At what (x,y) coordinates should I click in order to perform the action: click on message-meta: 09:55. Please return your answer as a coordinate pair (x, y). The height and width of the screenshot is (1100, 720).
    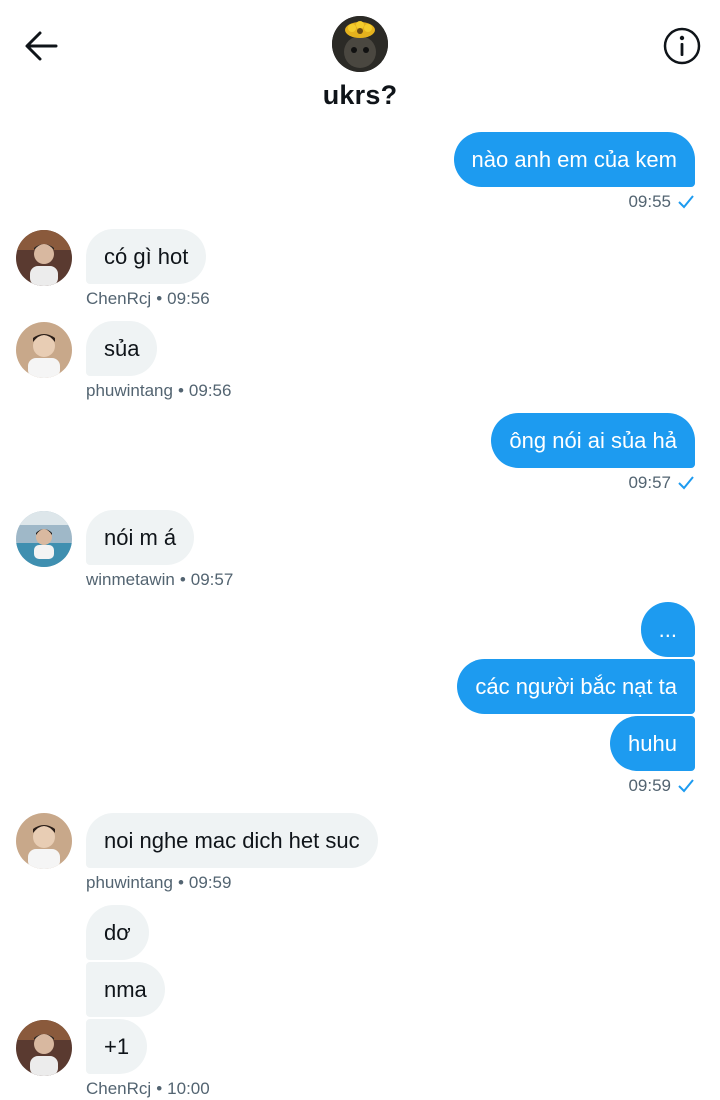
    Looking at the image, I should click on (661, 202).